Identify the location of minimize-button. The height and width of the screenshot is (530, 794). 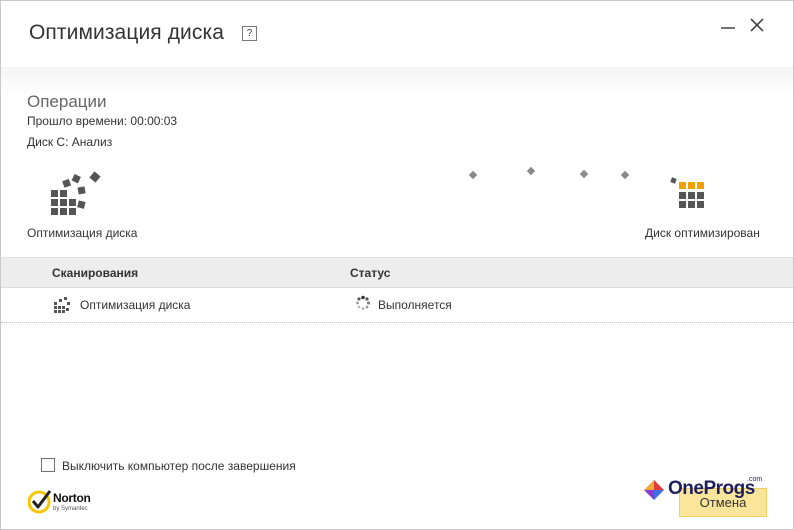
(728, 25).